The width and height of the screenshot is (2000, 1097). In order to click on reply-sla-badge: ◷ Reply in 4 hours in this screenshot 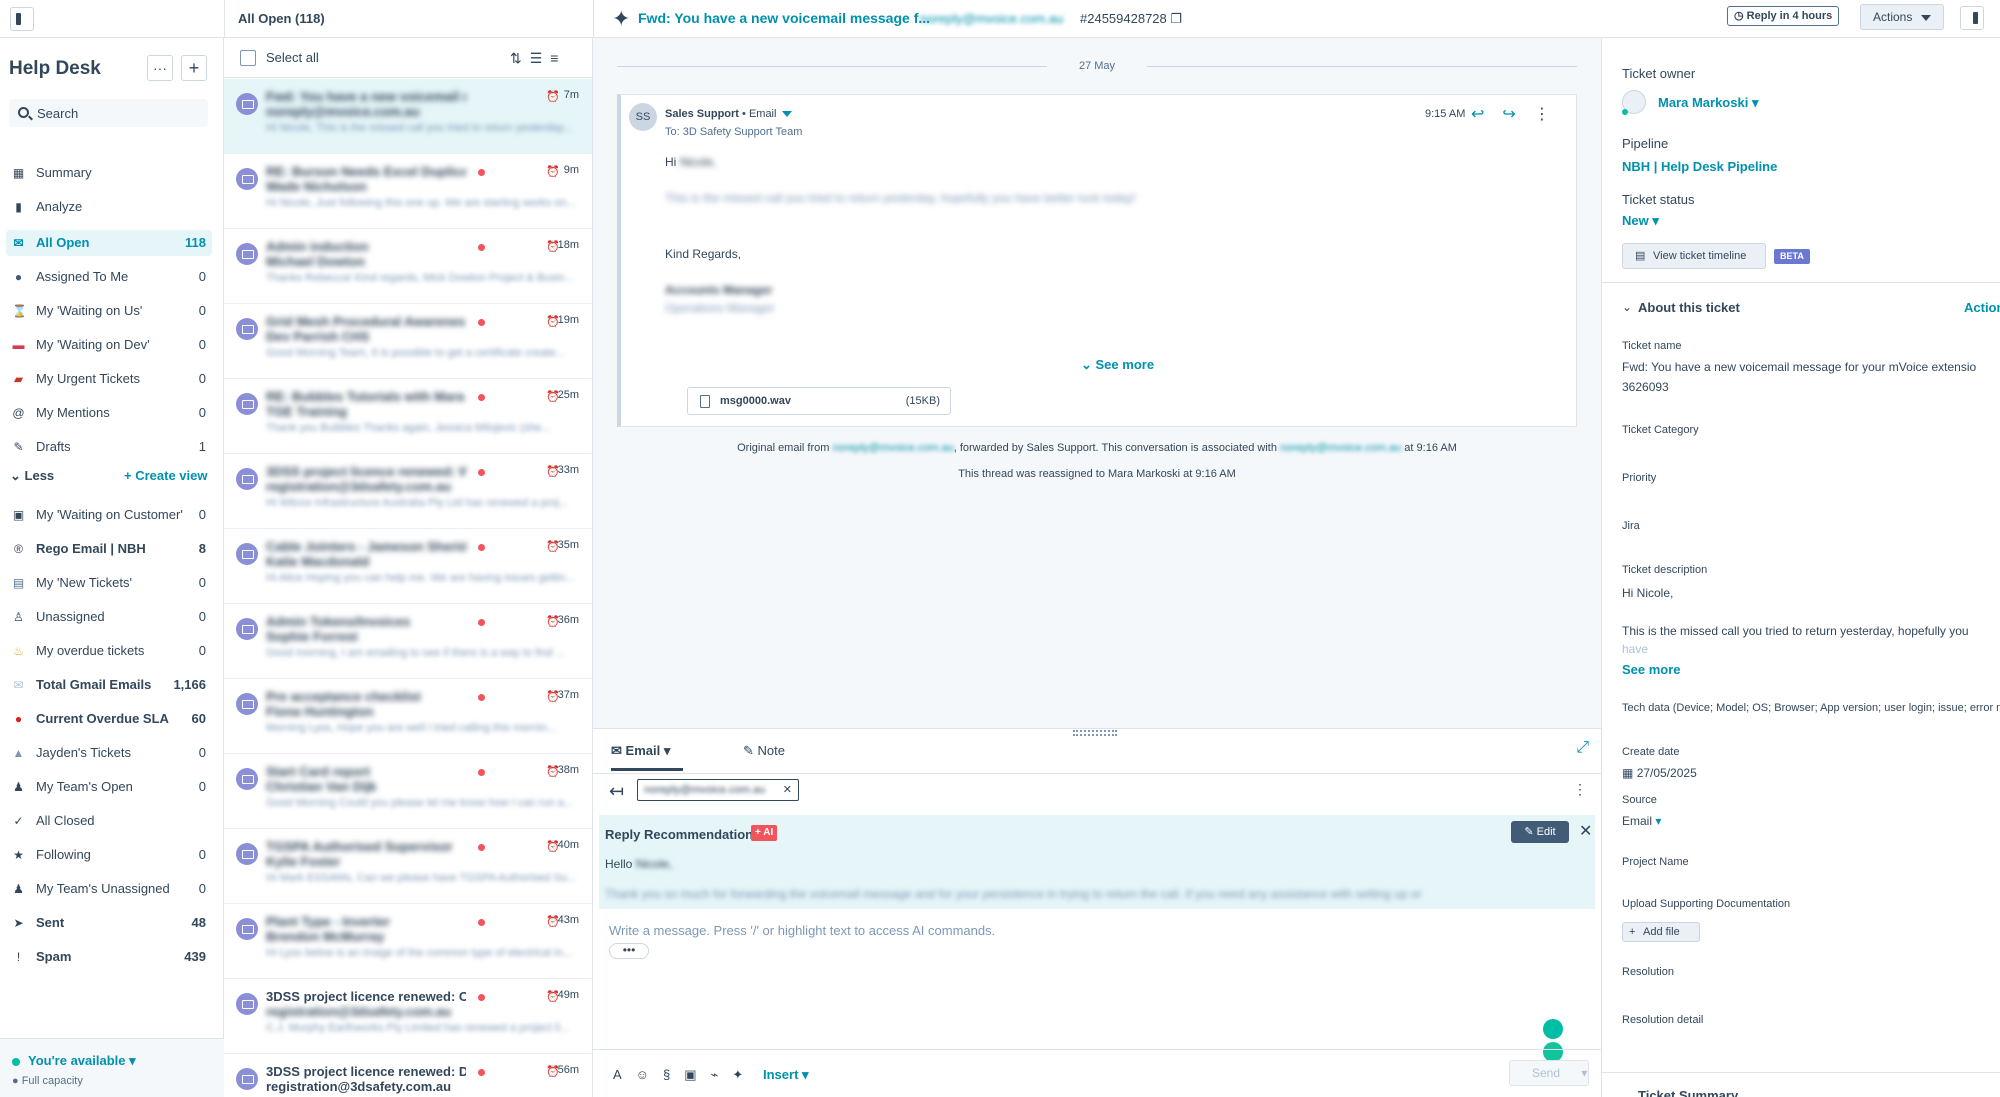, I will do `click(1783, 16)`.